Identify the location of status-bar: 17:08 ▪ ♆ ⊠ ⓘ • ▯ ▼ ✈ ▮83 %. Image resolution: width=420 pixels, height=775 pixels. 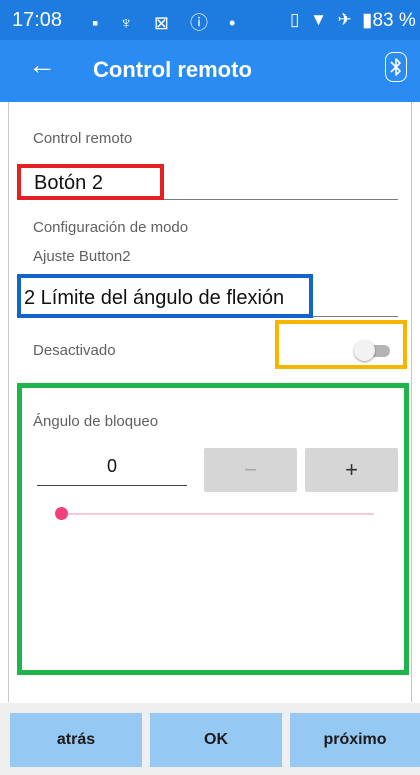
(210, 20).